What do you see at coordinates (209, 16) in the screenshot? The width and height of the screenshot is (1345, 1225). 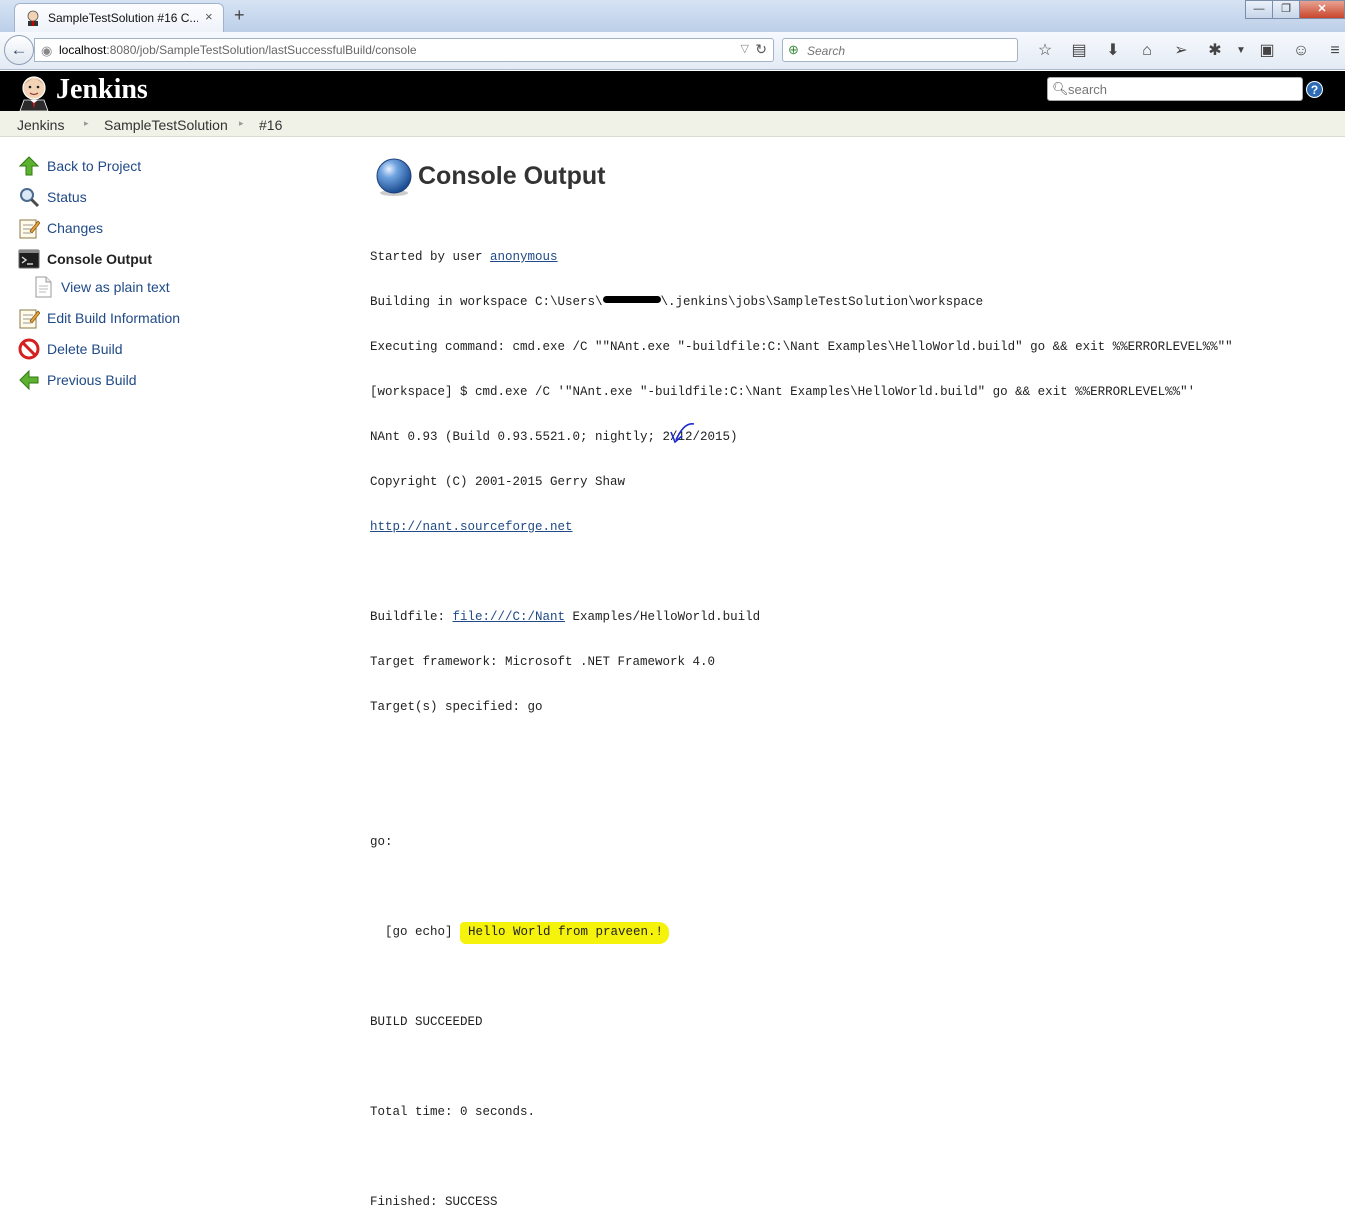 I see `tab-close-icon: ×` at bounding box center [209, 16].